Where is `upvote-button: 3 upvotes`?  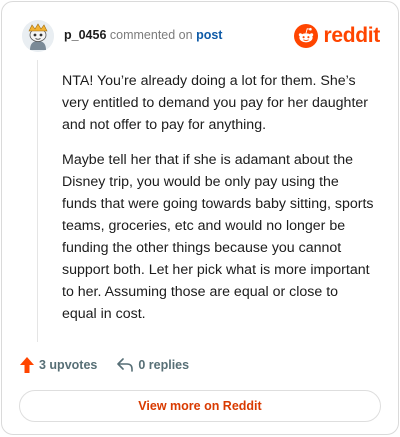 upvote-button: 3 upvotes is located at coordinates (58, 365).